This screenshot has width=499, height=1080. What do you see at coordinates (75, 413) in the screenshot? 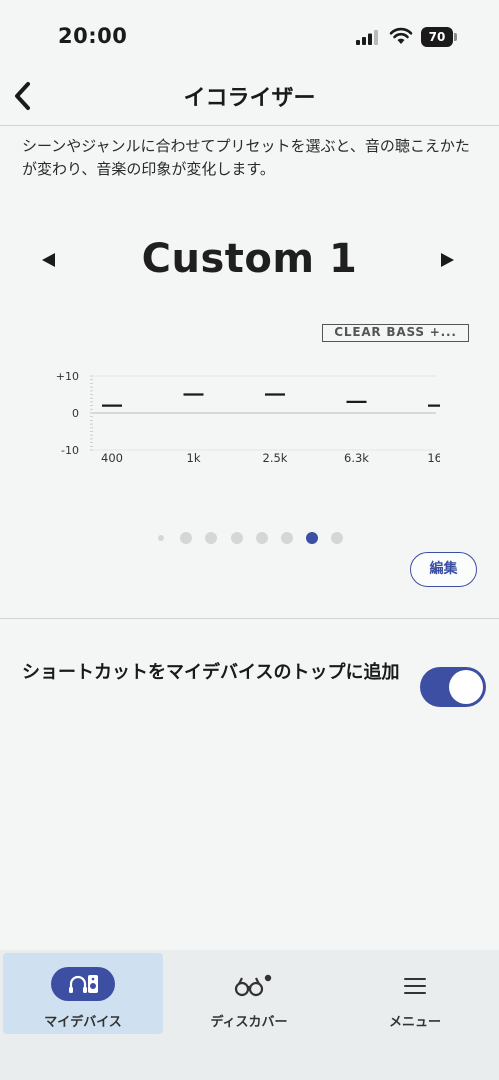
I see `y-tick-label: 0` at bounding box center [75, 413].